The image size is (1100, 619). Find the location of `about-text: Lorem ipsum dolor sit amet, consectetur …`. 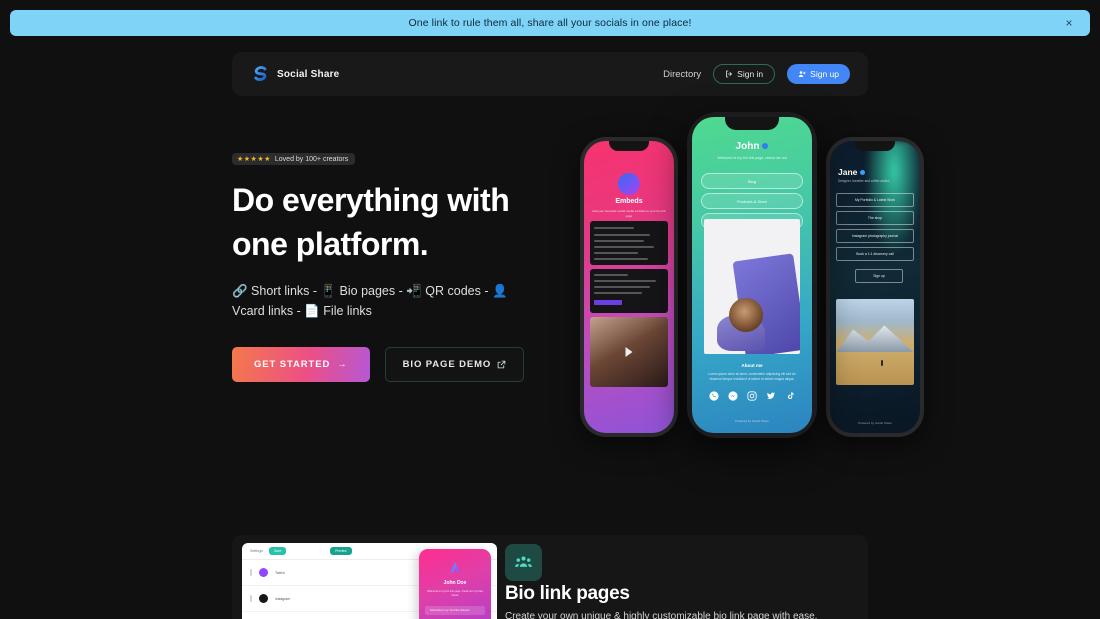

about-text: Lorem ipsum dolor sit amet, consectetur … is located at coordinates (752, 377).